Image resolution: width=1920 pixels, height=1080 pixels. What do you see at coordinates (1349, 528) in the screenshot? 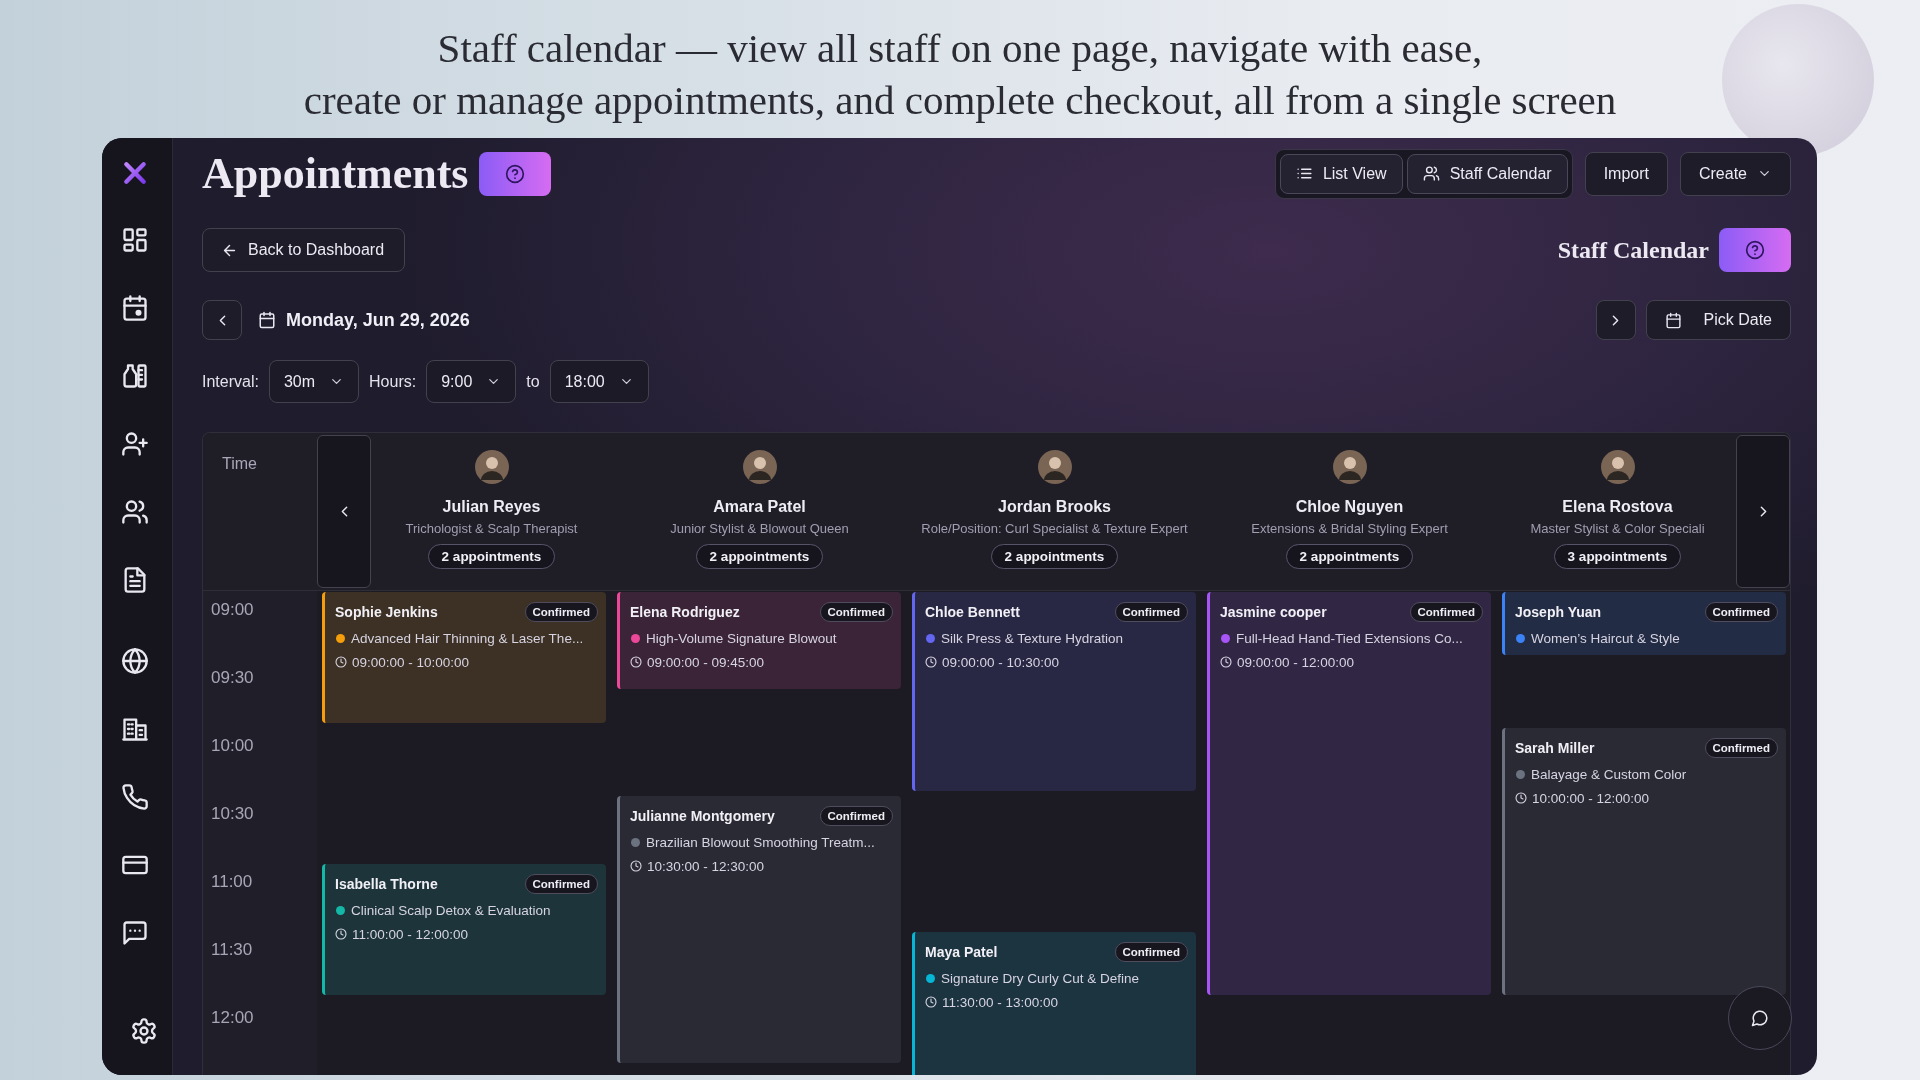
I see `staff-role: Extensions & Bridal Styling Expert` at bounding box center [1349, 528].